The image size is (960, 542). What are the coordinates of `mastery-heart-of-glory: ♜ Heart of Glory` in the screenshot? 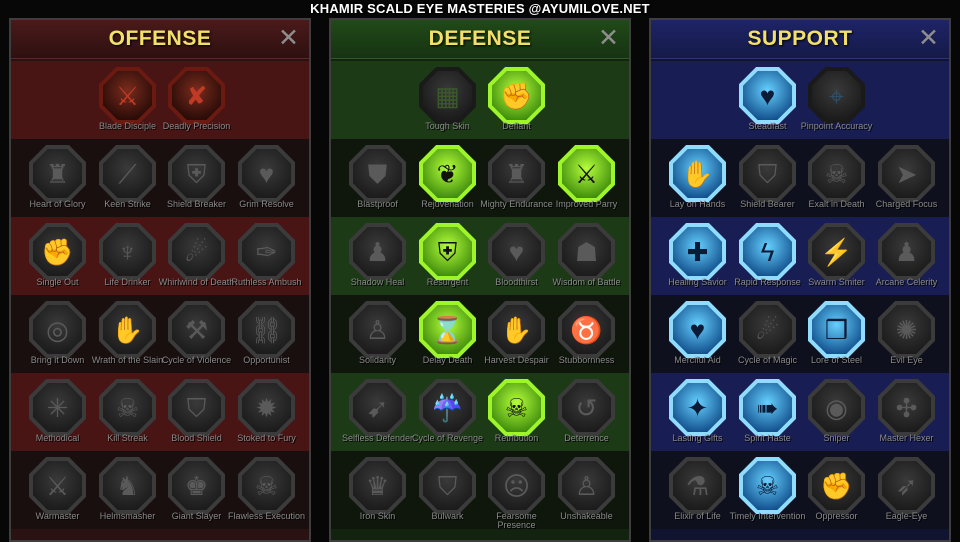 It's located at (57, 178).